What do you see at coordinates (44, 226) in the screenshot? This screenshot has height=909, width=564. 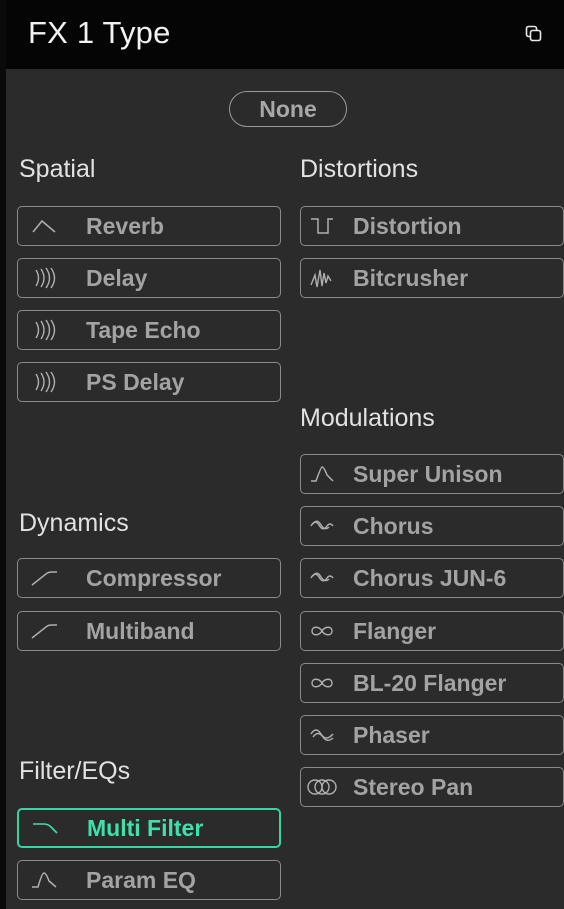 I see `reverb-icon` at bounding box center [44, 226].